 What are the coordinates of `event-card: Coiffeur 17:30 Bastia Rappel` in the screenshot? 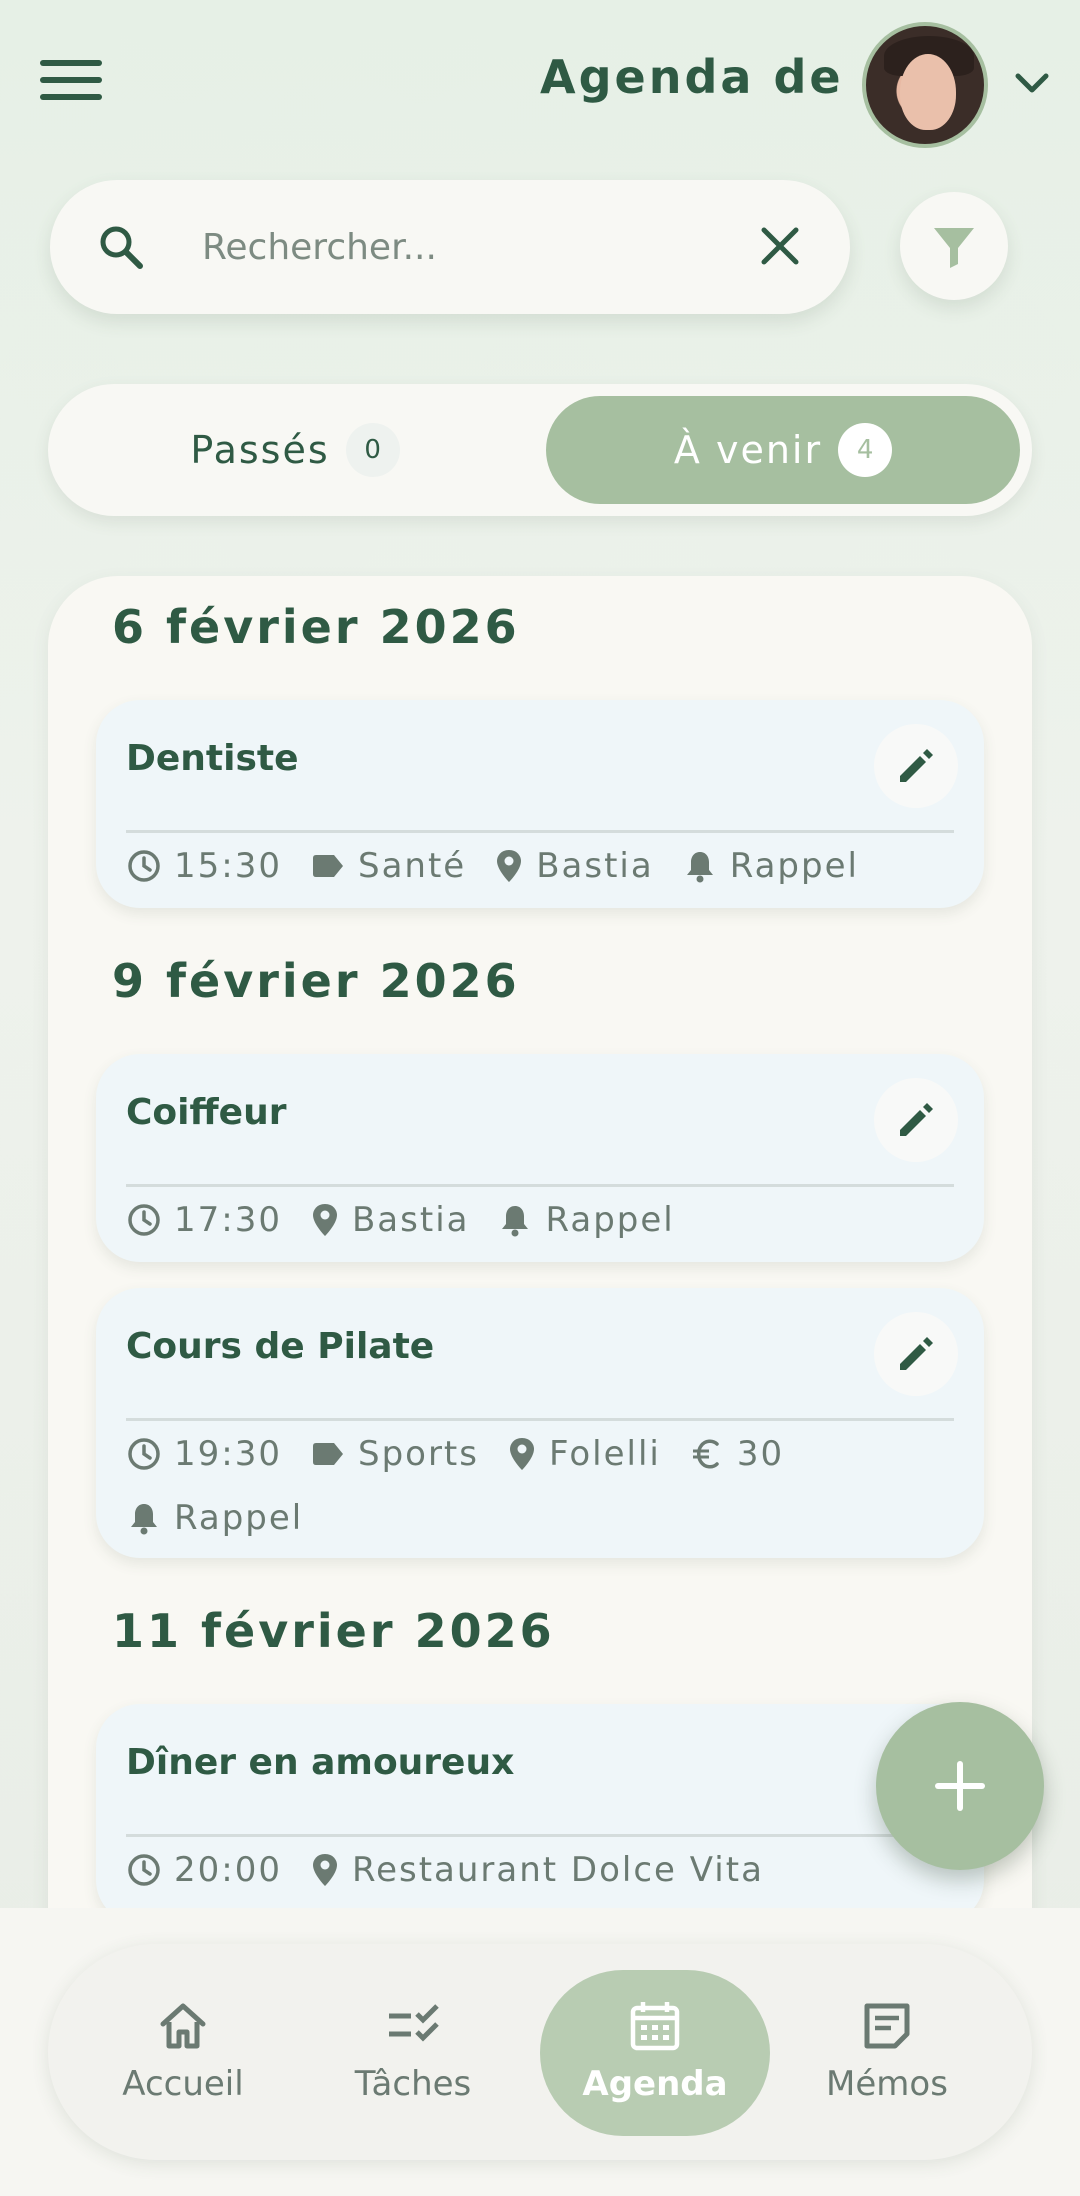 It's located at (540, 1158).